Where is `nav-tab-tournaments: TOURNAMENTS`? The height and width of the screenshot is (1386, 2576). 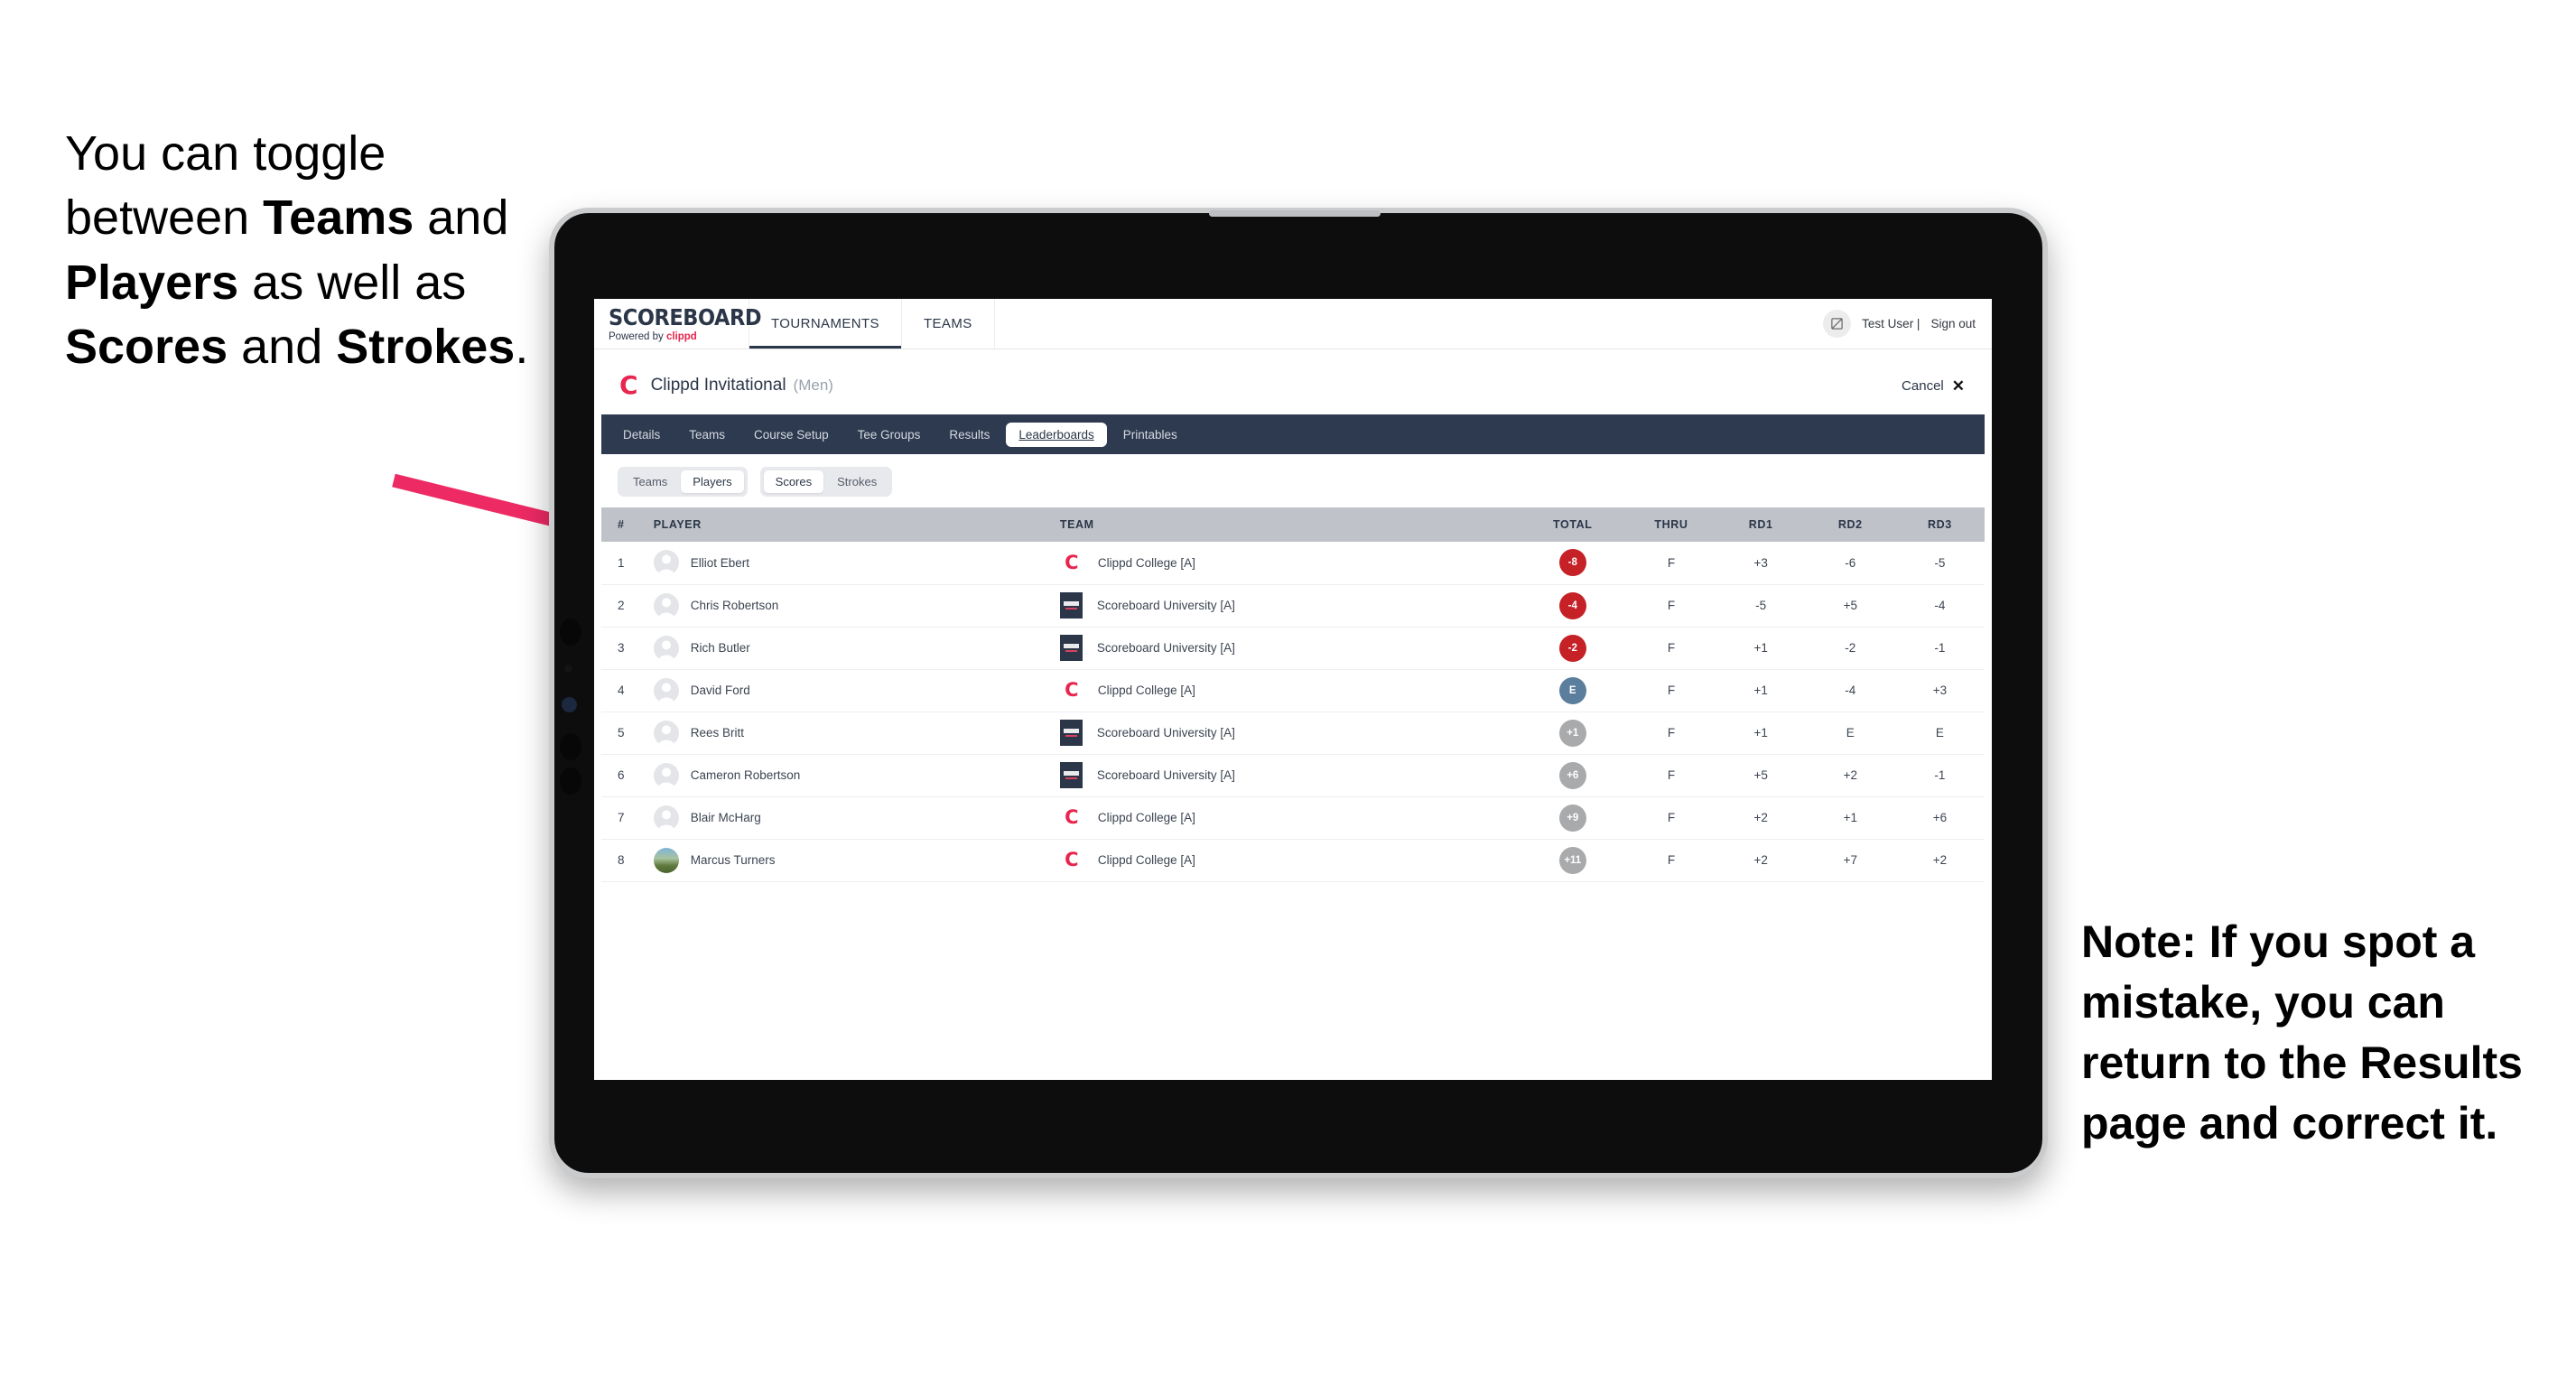 nav-tab-tournaments: TOURNAMENTS is located at coordinates (825, 324).